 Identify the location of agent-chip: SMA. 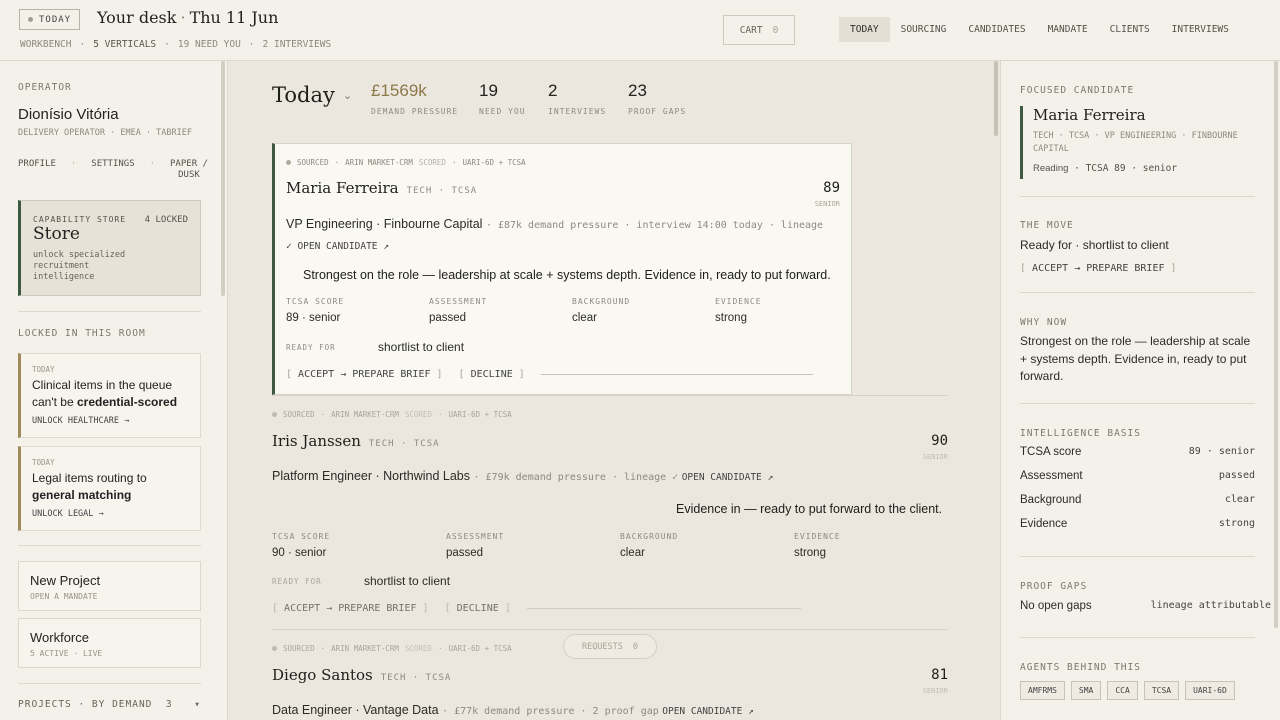
(1086, 690).